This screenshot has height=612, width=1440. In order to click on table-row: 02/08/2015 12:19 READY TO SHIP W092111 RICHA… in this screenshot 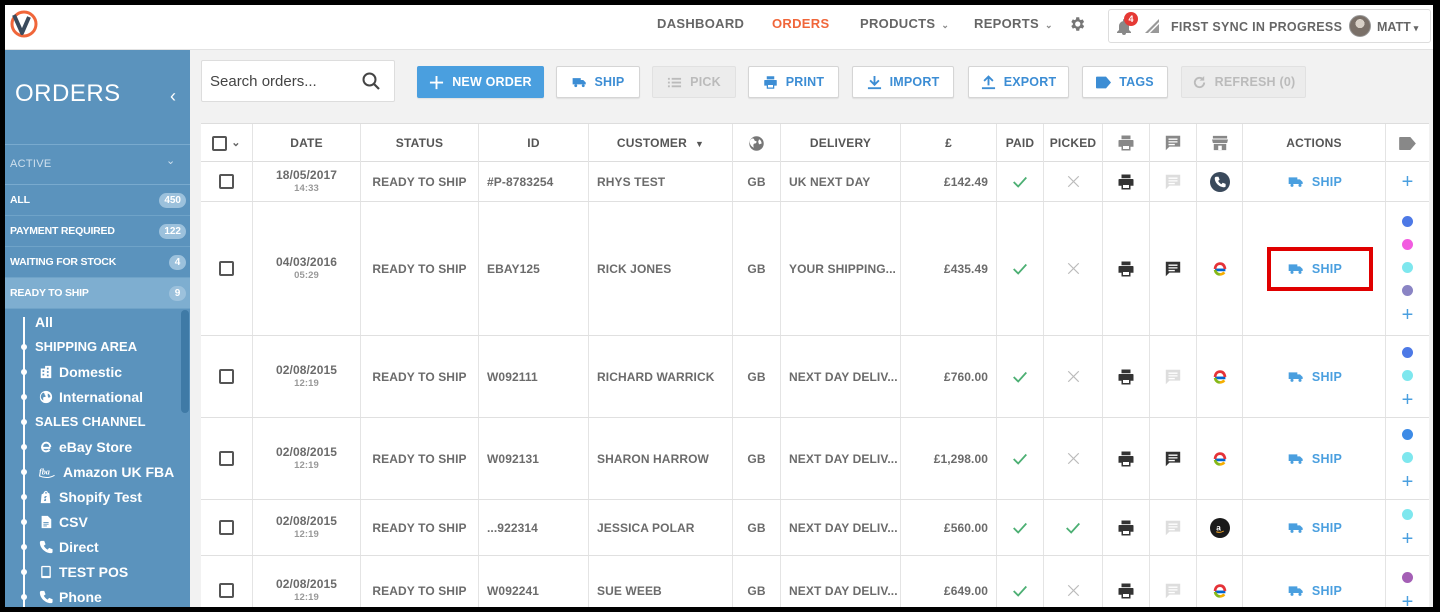, I will do `click(815, 377)`.